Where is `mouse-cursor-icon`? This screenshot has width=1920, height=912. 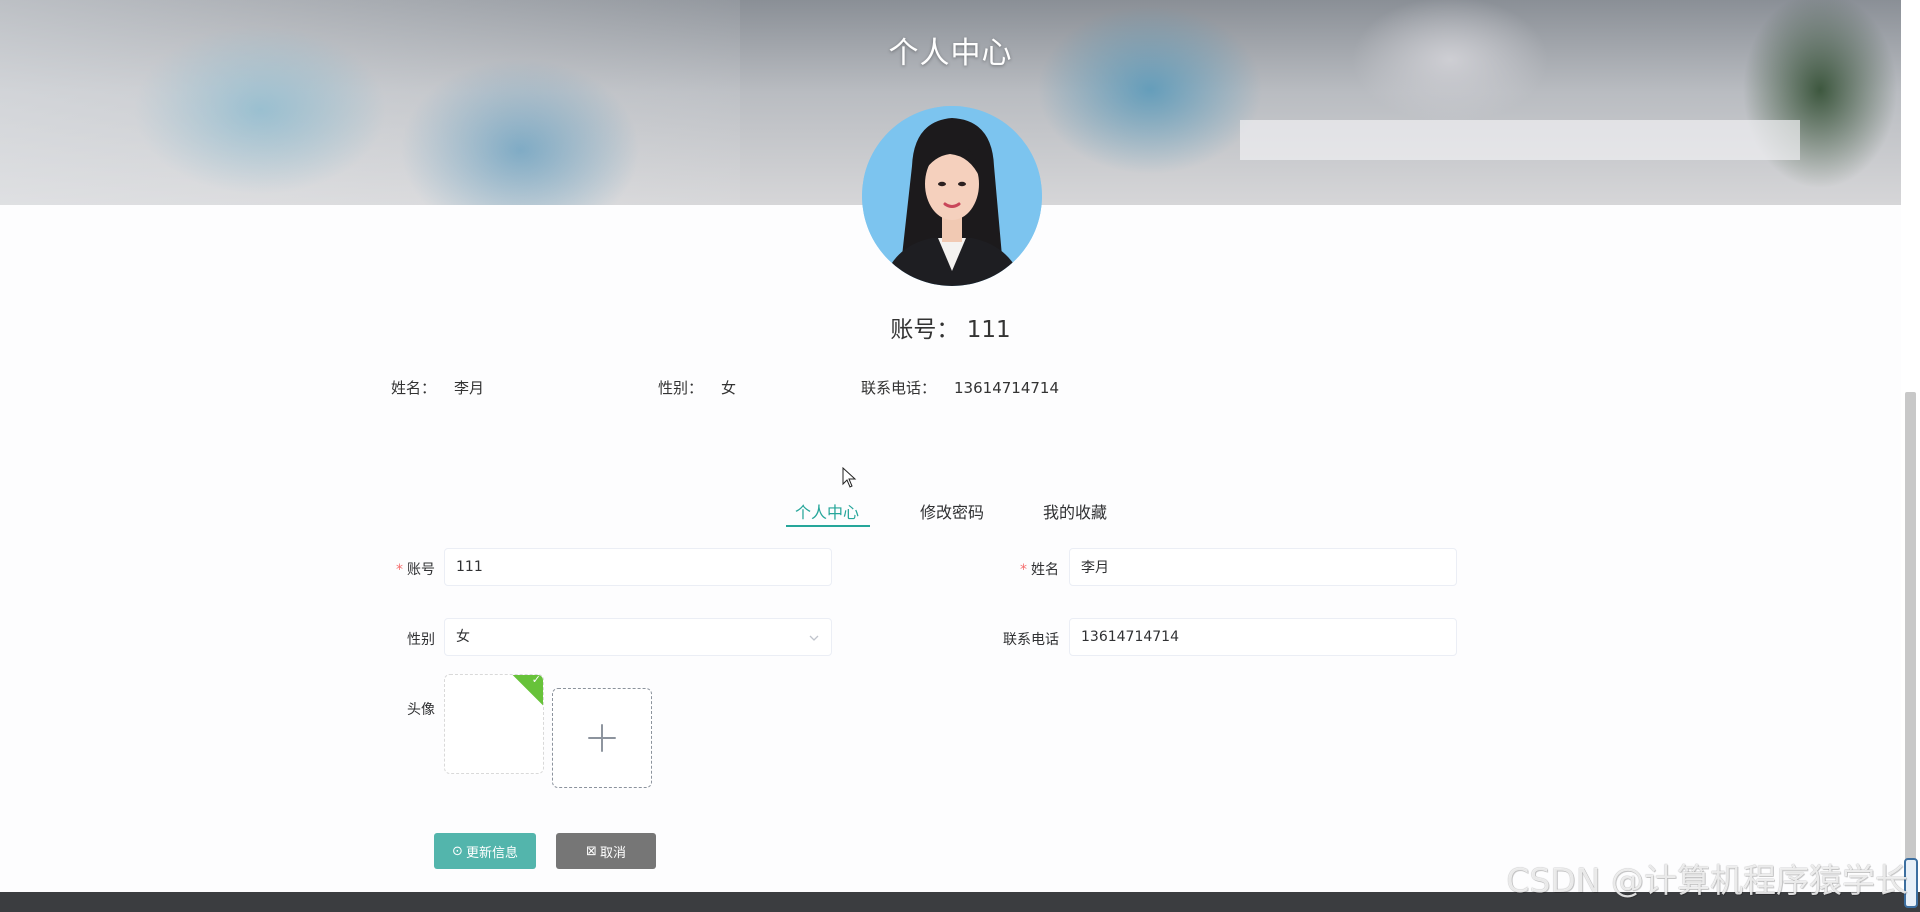 mouse-cursor-icon is located at coordinates (849, 477).